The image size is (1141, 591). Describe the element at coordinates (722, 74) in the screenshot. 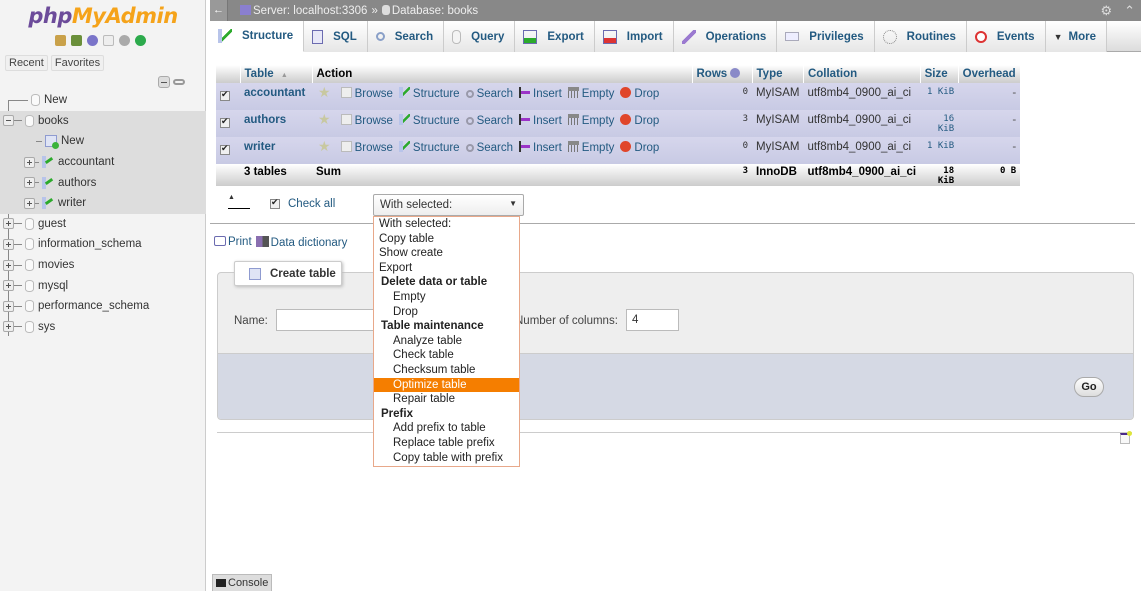

I see `header-rows: Rows` at that location.